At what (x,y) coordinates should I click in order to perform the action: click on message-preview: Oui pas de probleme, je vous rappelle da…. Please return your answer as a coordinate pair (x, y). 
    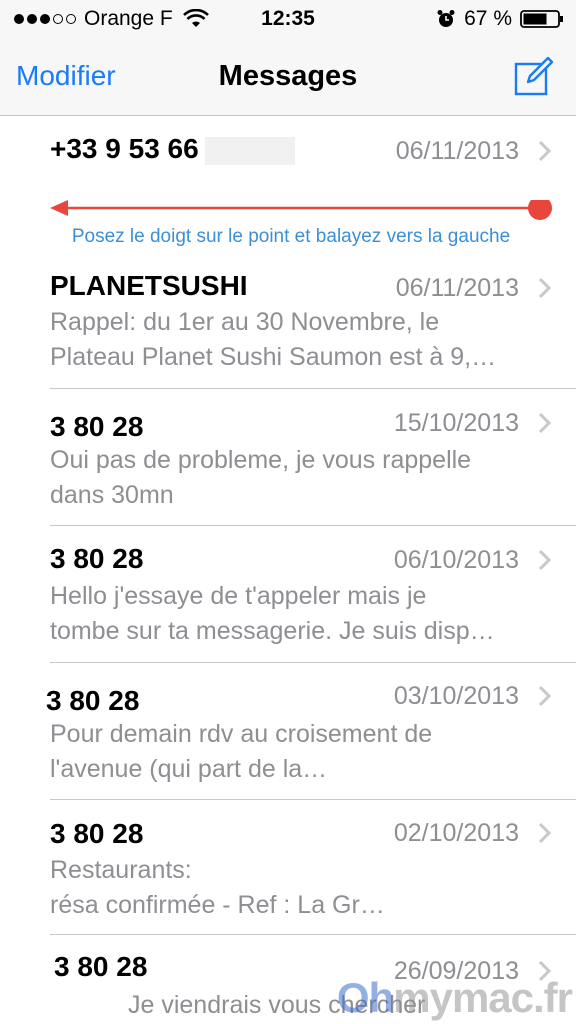
    Looking at the image, I should click on (261, 477).